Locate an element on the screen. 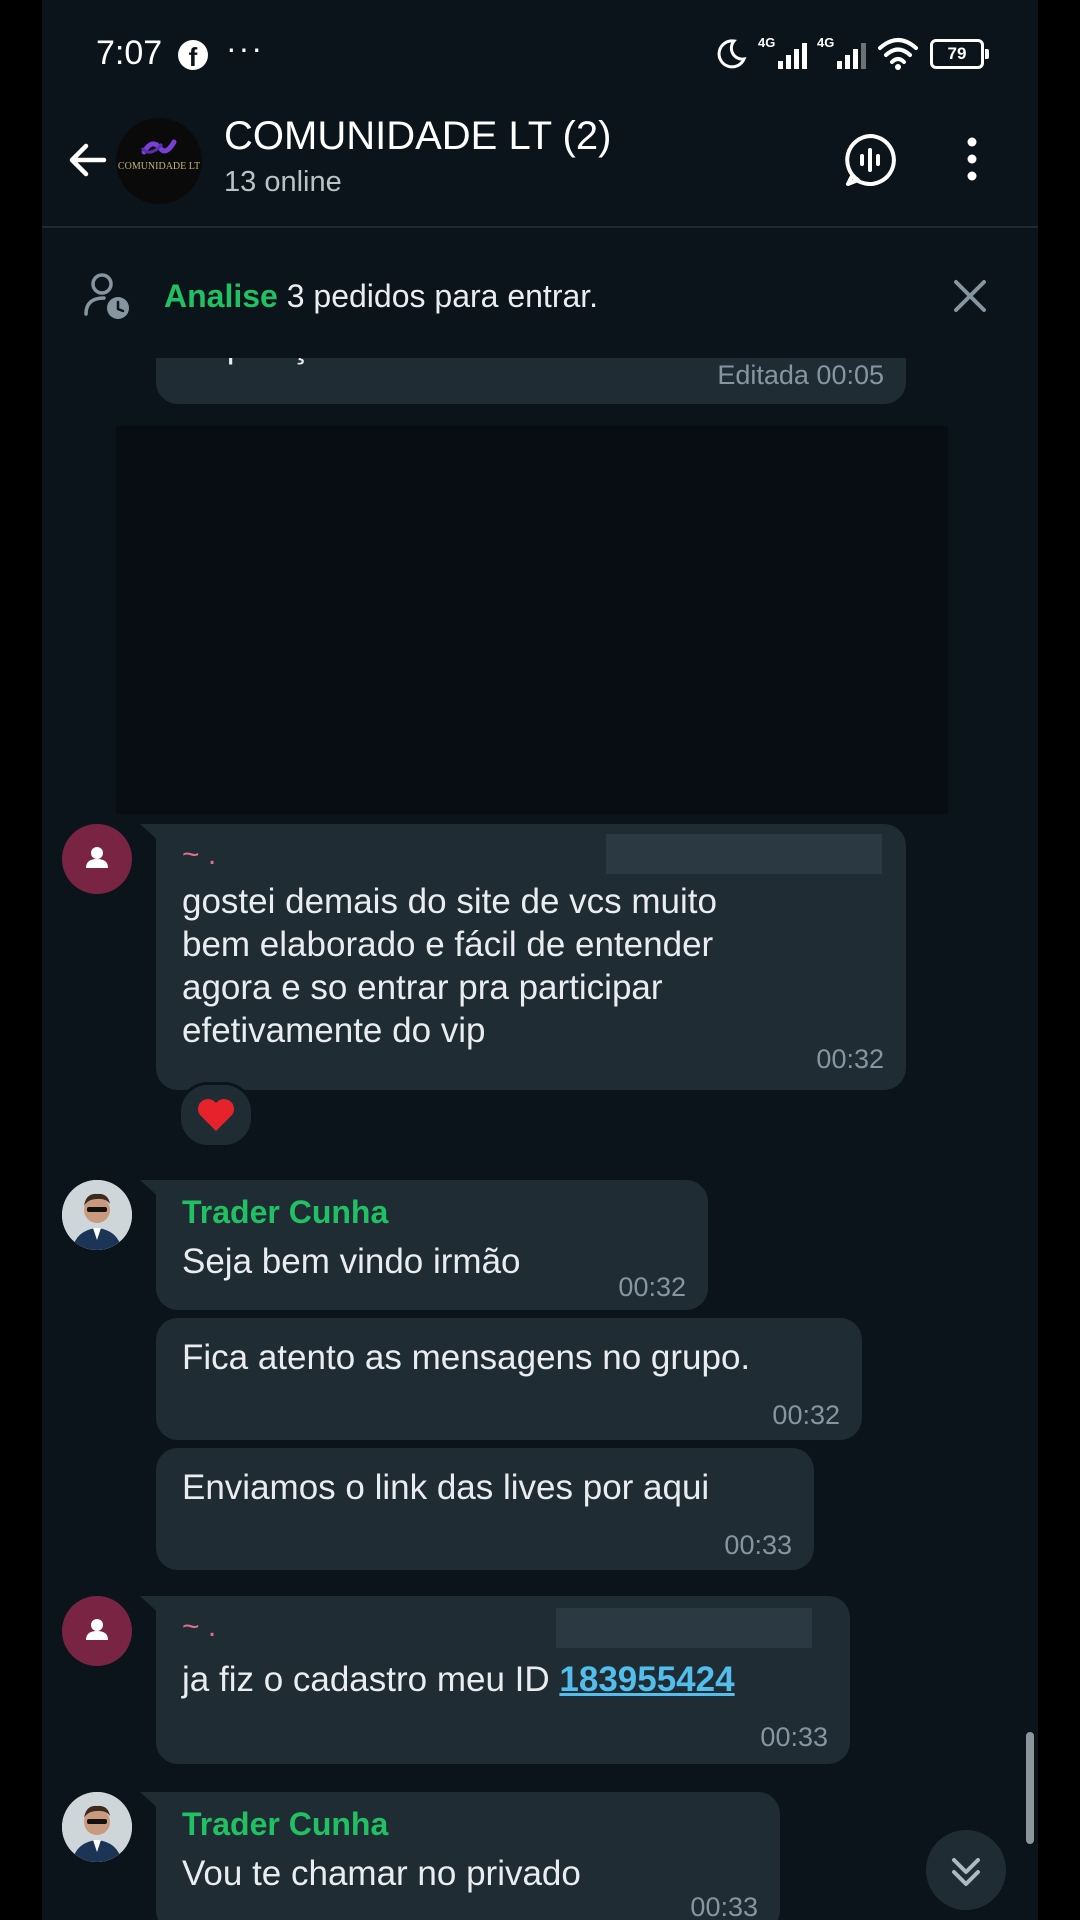 The image size is (1080, 1920). signal-label-2: 4G is located at coordinates (826, 42).